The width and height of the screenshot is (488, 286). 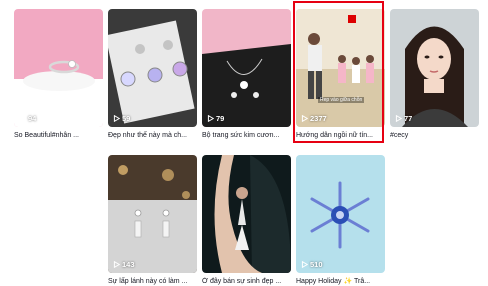 I want to click on view-count: 94, so click(x=27, y=118).